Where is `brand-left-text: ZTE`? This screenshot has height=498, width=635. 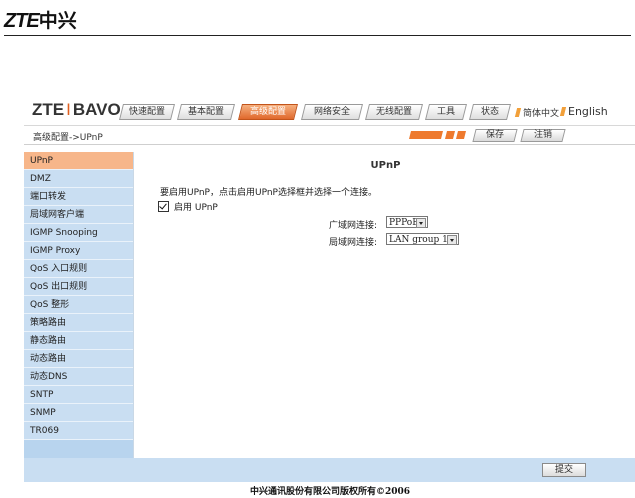
brand-left-text: ZTE is located at coordinates (48, 109).